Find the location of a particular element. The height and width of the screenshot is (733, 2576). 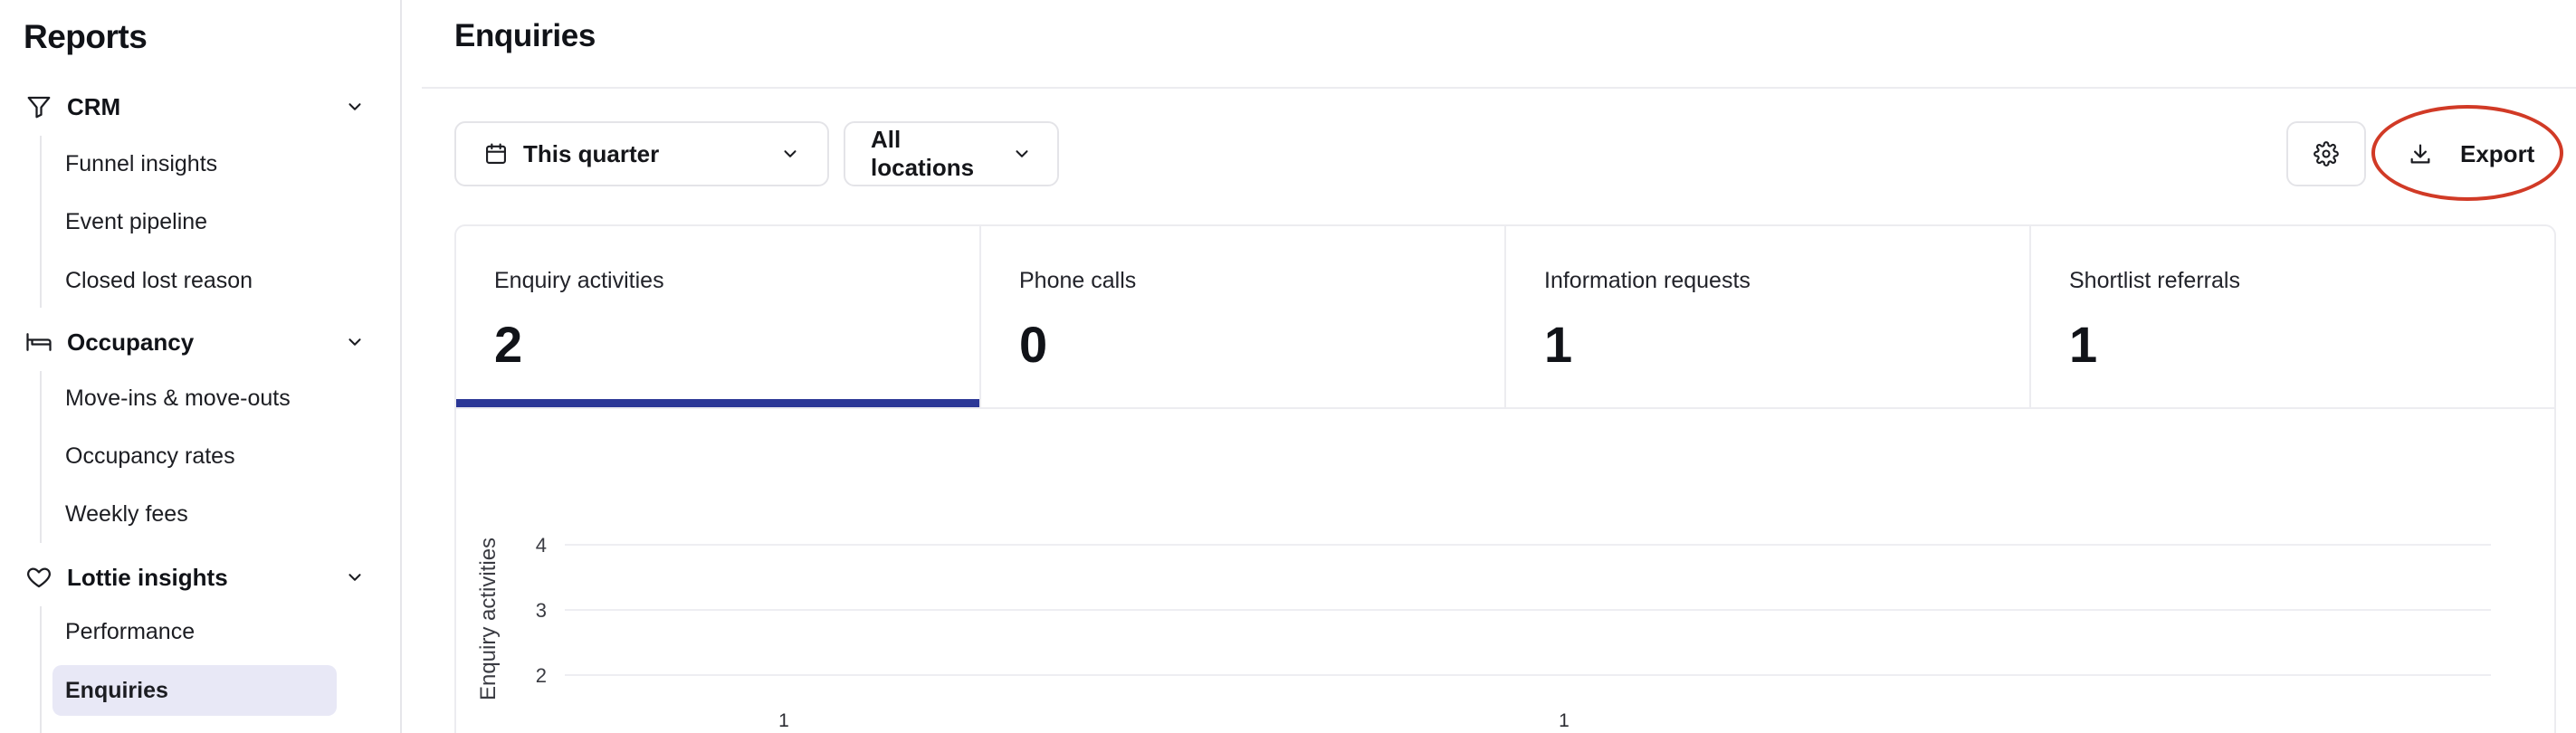

stat-label: Phone calls is located at coordinates (1078, 280).